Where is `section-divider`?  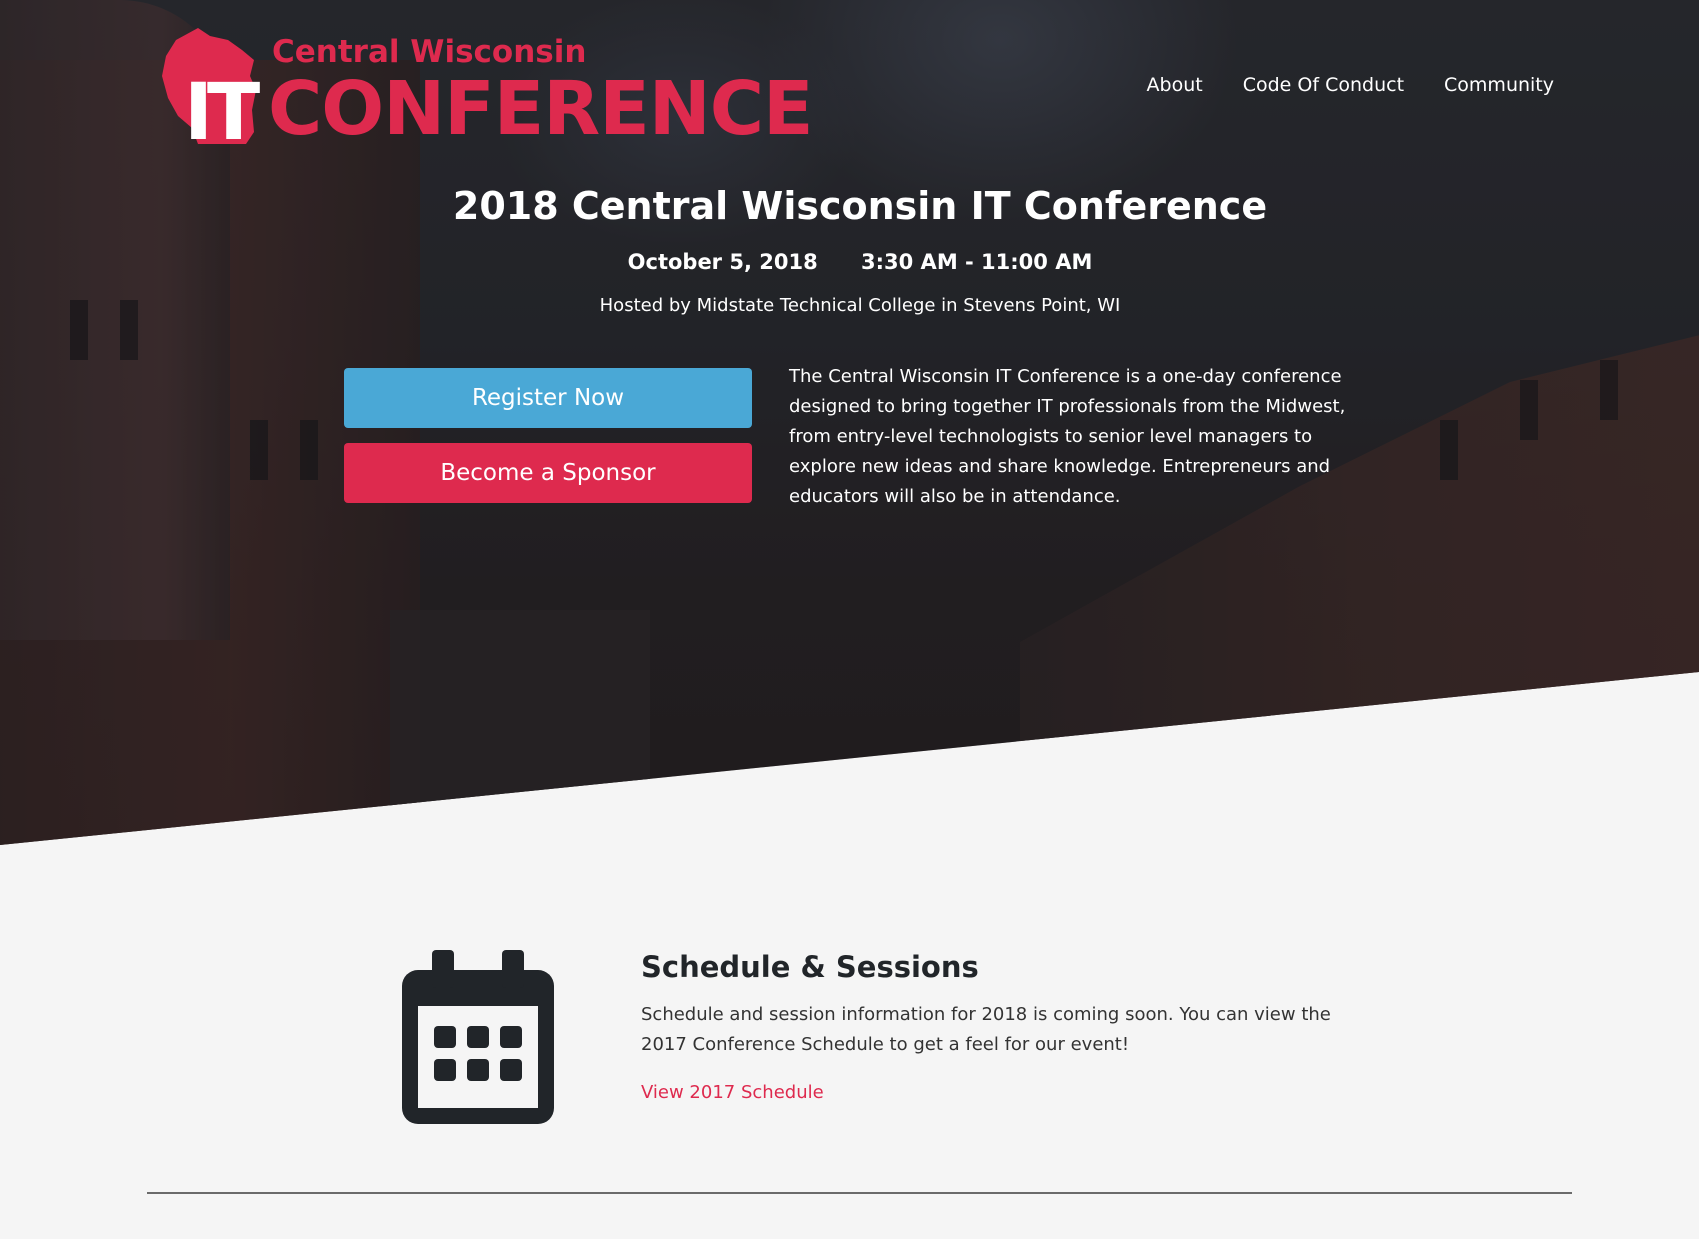 section-divider is located at coordinates (859, 1193).